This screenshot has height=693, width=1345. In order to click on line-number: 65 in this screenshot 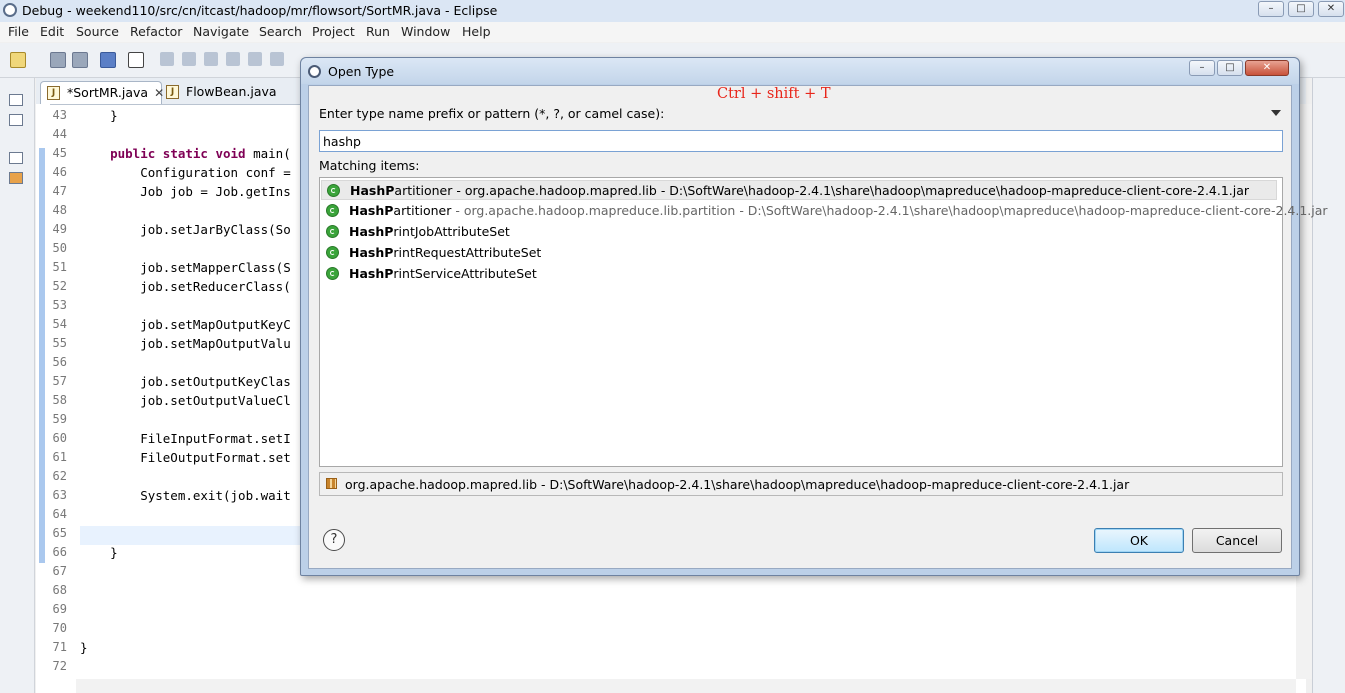, I will do `click(59, 533)`.